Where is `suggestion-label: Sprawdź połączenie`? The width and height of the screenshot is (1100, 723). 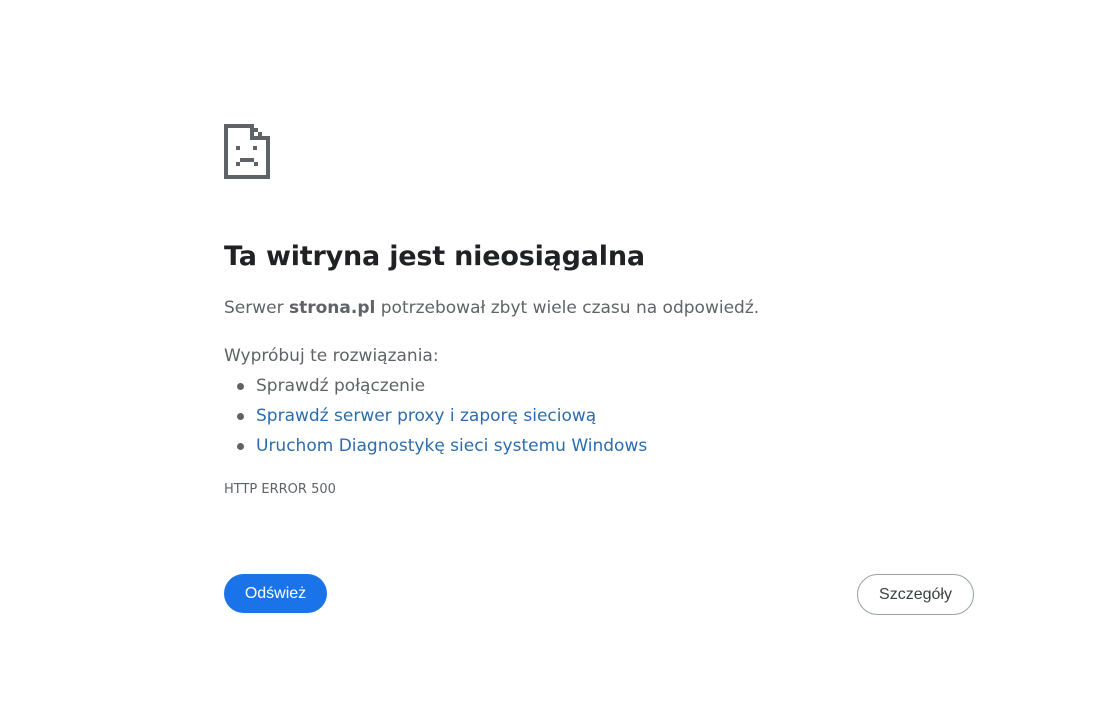
suggestion-label: Sprawdź połączenie is located at coordinates (341, 386).